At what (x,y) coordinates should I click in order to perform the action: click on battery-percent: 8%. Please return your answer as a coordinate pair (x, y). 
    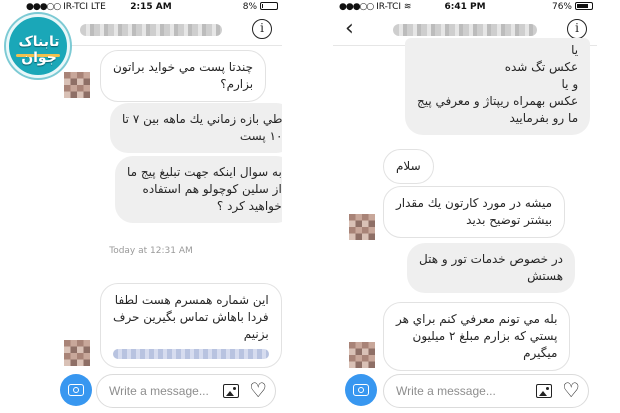
    Looking at the image, I should click on (249, 7).